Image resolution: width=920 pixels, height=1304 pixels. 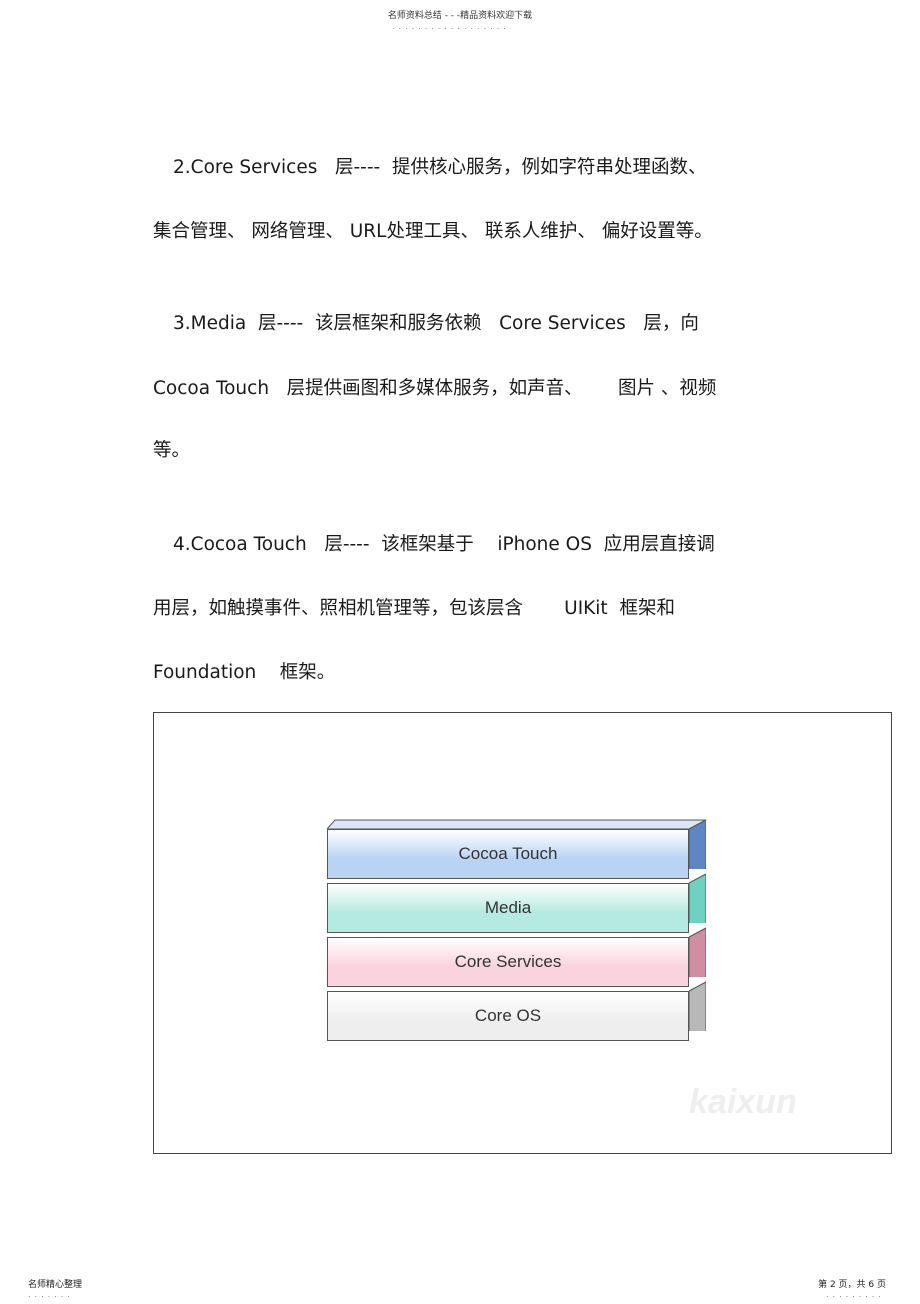 I want to click on paragraph-line: Foundation 框架。, so click(x=244, y=672).